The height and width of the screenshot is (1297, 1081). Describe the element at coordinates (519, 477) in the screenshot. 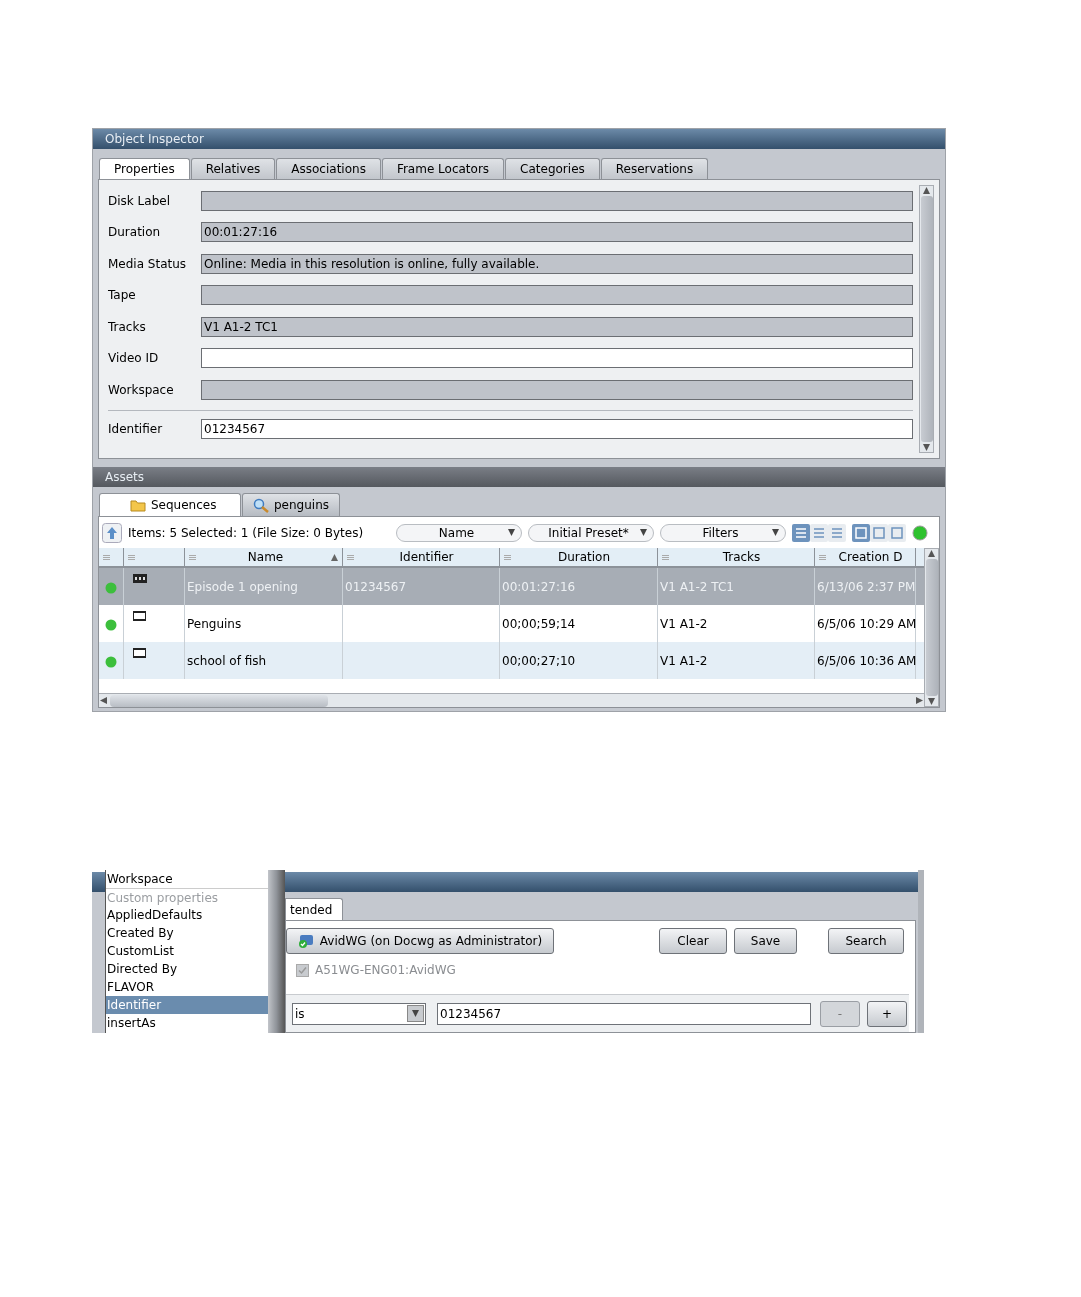

I see `panel-title-bar: Assets` at that location.